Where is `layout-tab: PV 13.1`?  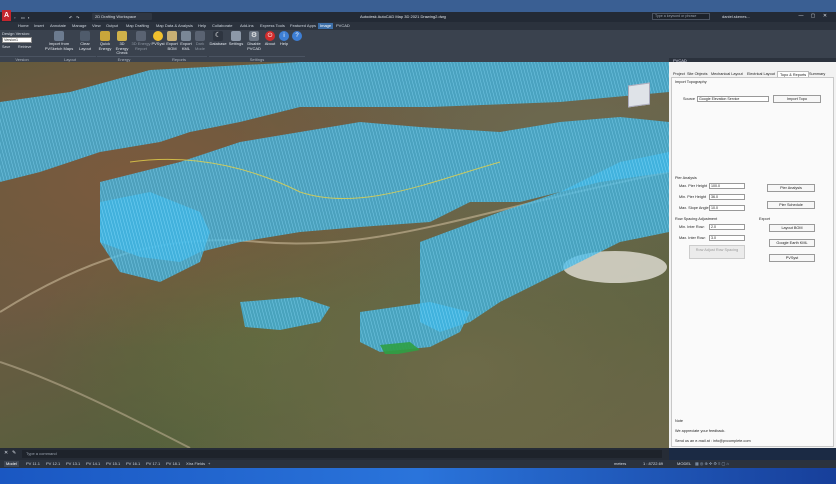 layout-tab: PV 13.1 is located at coordinates (73, 464).